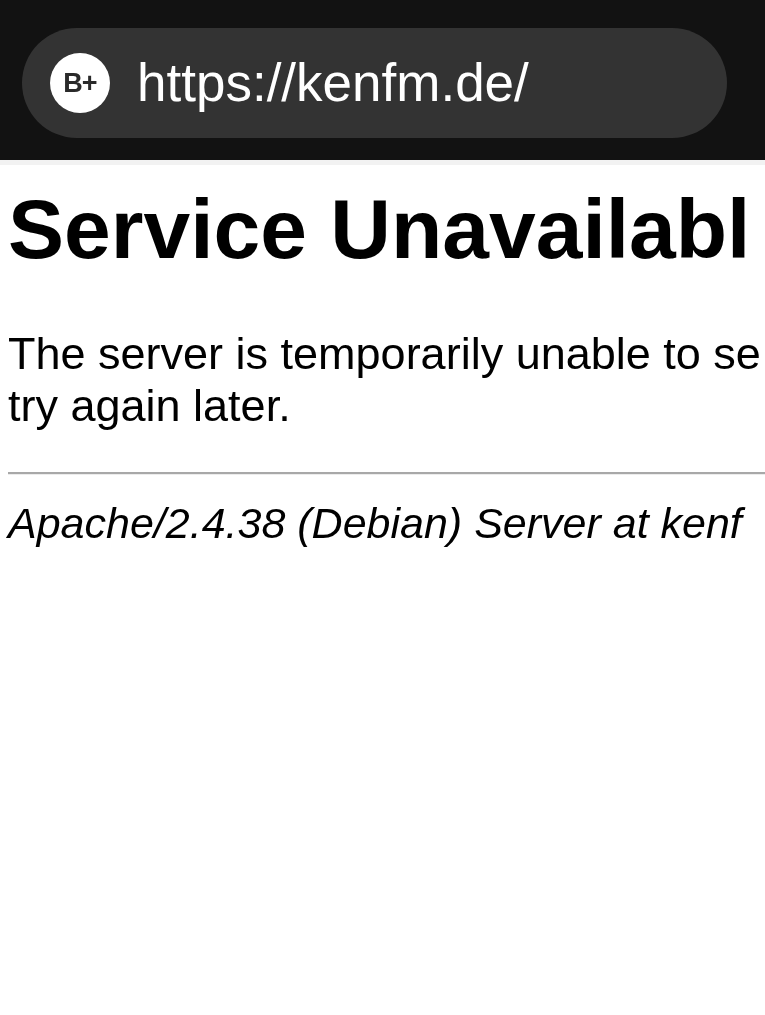 This screenshot has width=765, height=1015. What do you see at coordinates (333, 83) in the screenshot?
I see `url-text: https://kenfm.de/` at bounding box center [333, 83].